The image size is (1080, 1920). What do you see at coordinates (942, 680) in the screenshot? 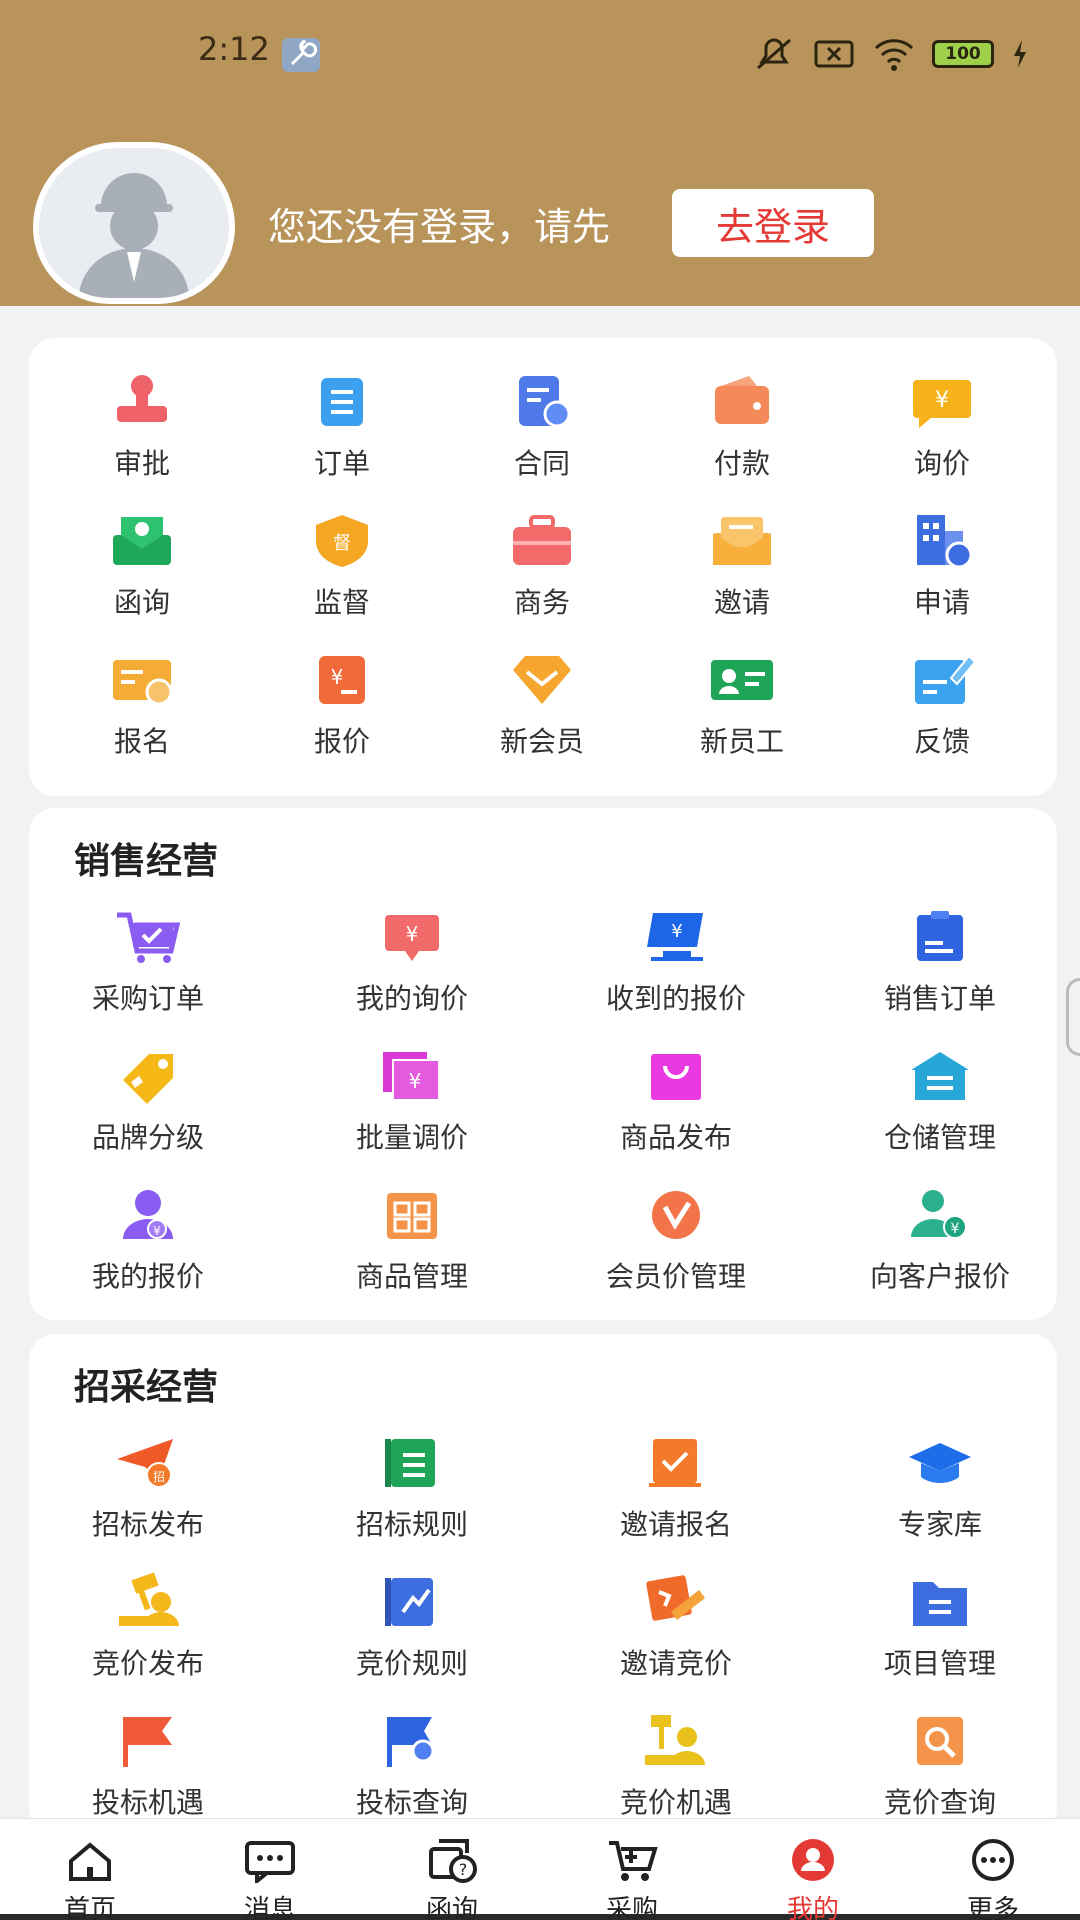
I see `feedback-edit-icon` at bounding box center [942, 680].